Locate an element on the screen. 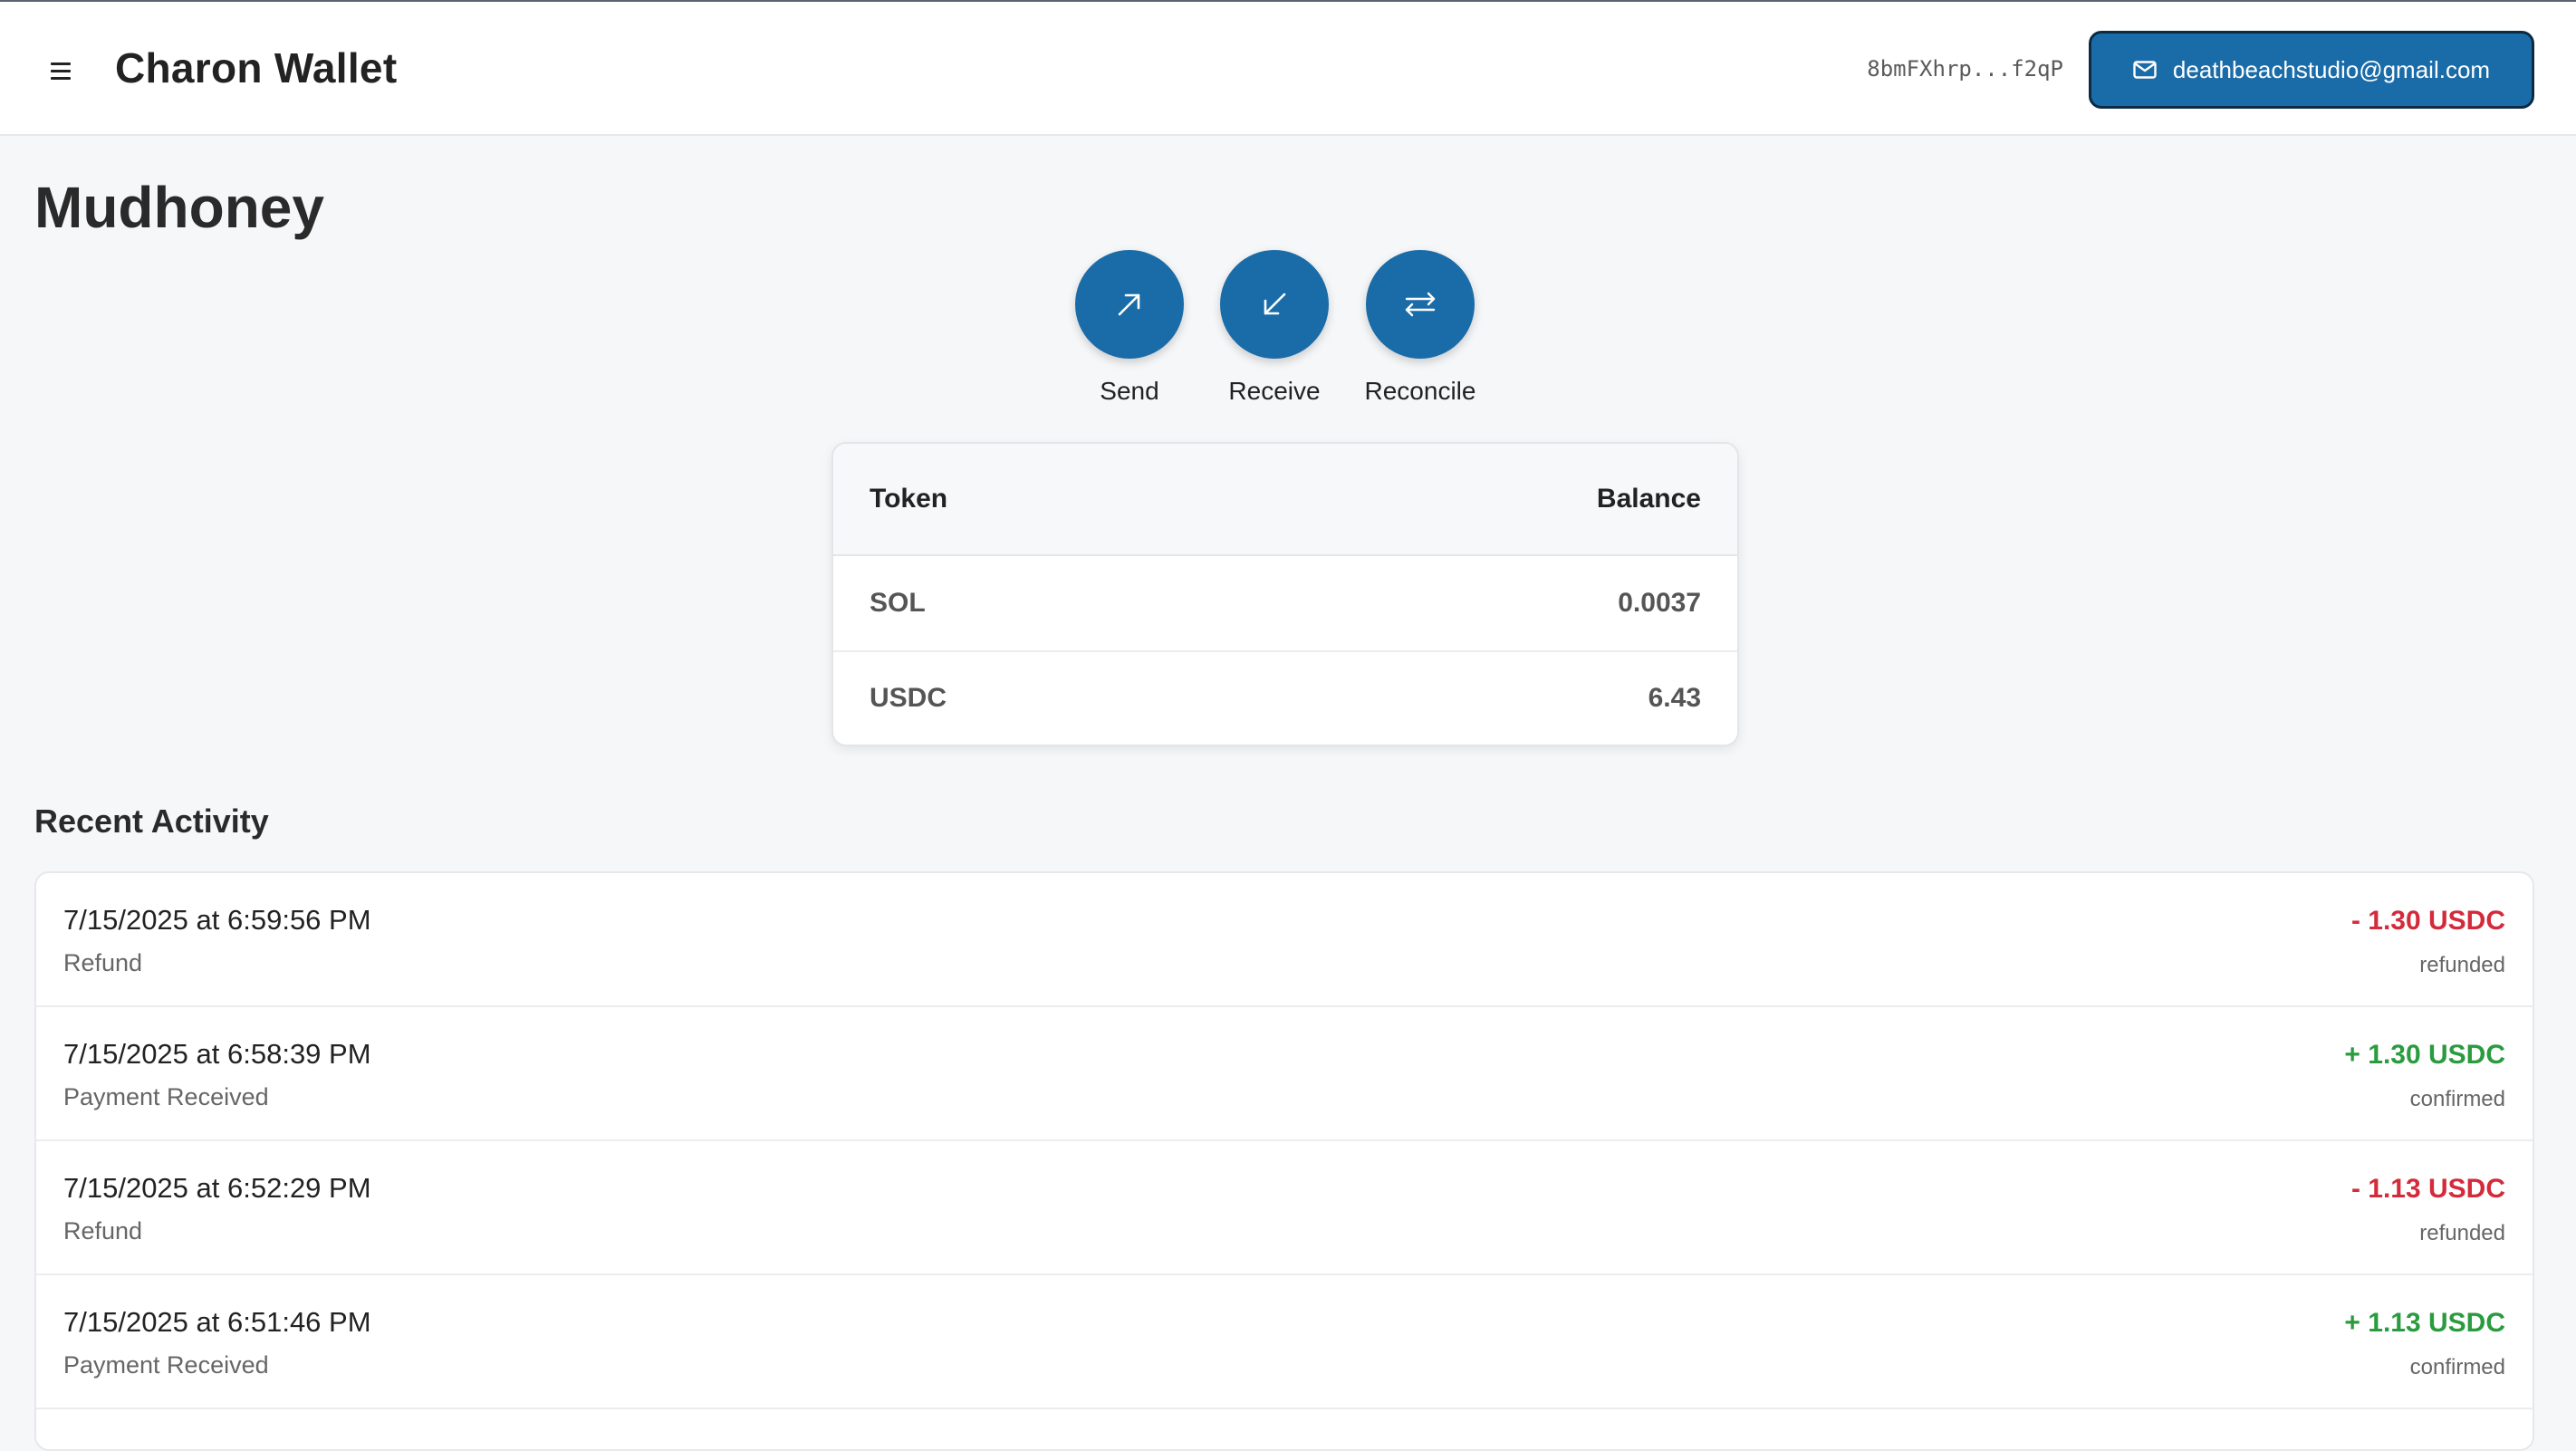  reconcile-button: Reconcile is located at coordinates (1420, 328).